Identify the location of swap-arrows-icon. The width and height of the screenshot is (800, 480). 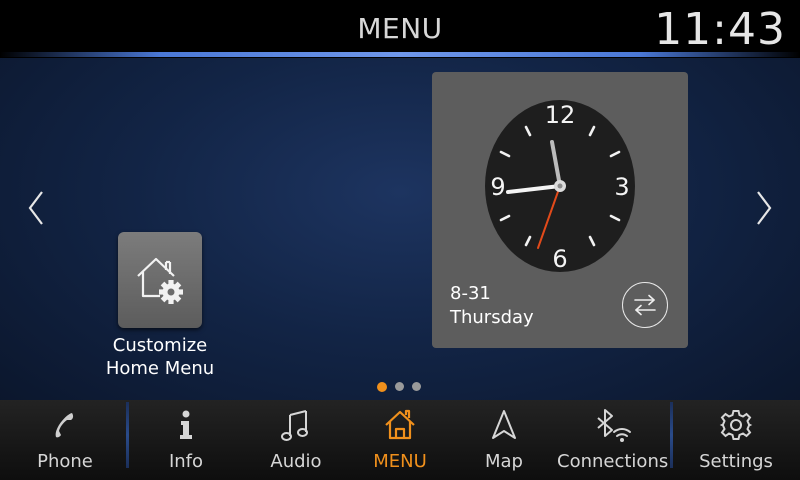
(645, 305).